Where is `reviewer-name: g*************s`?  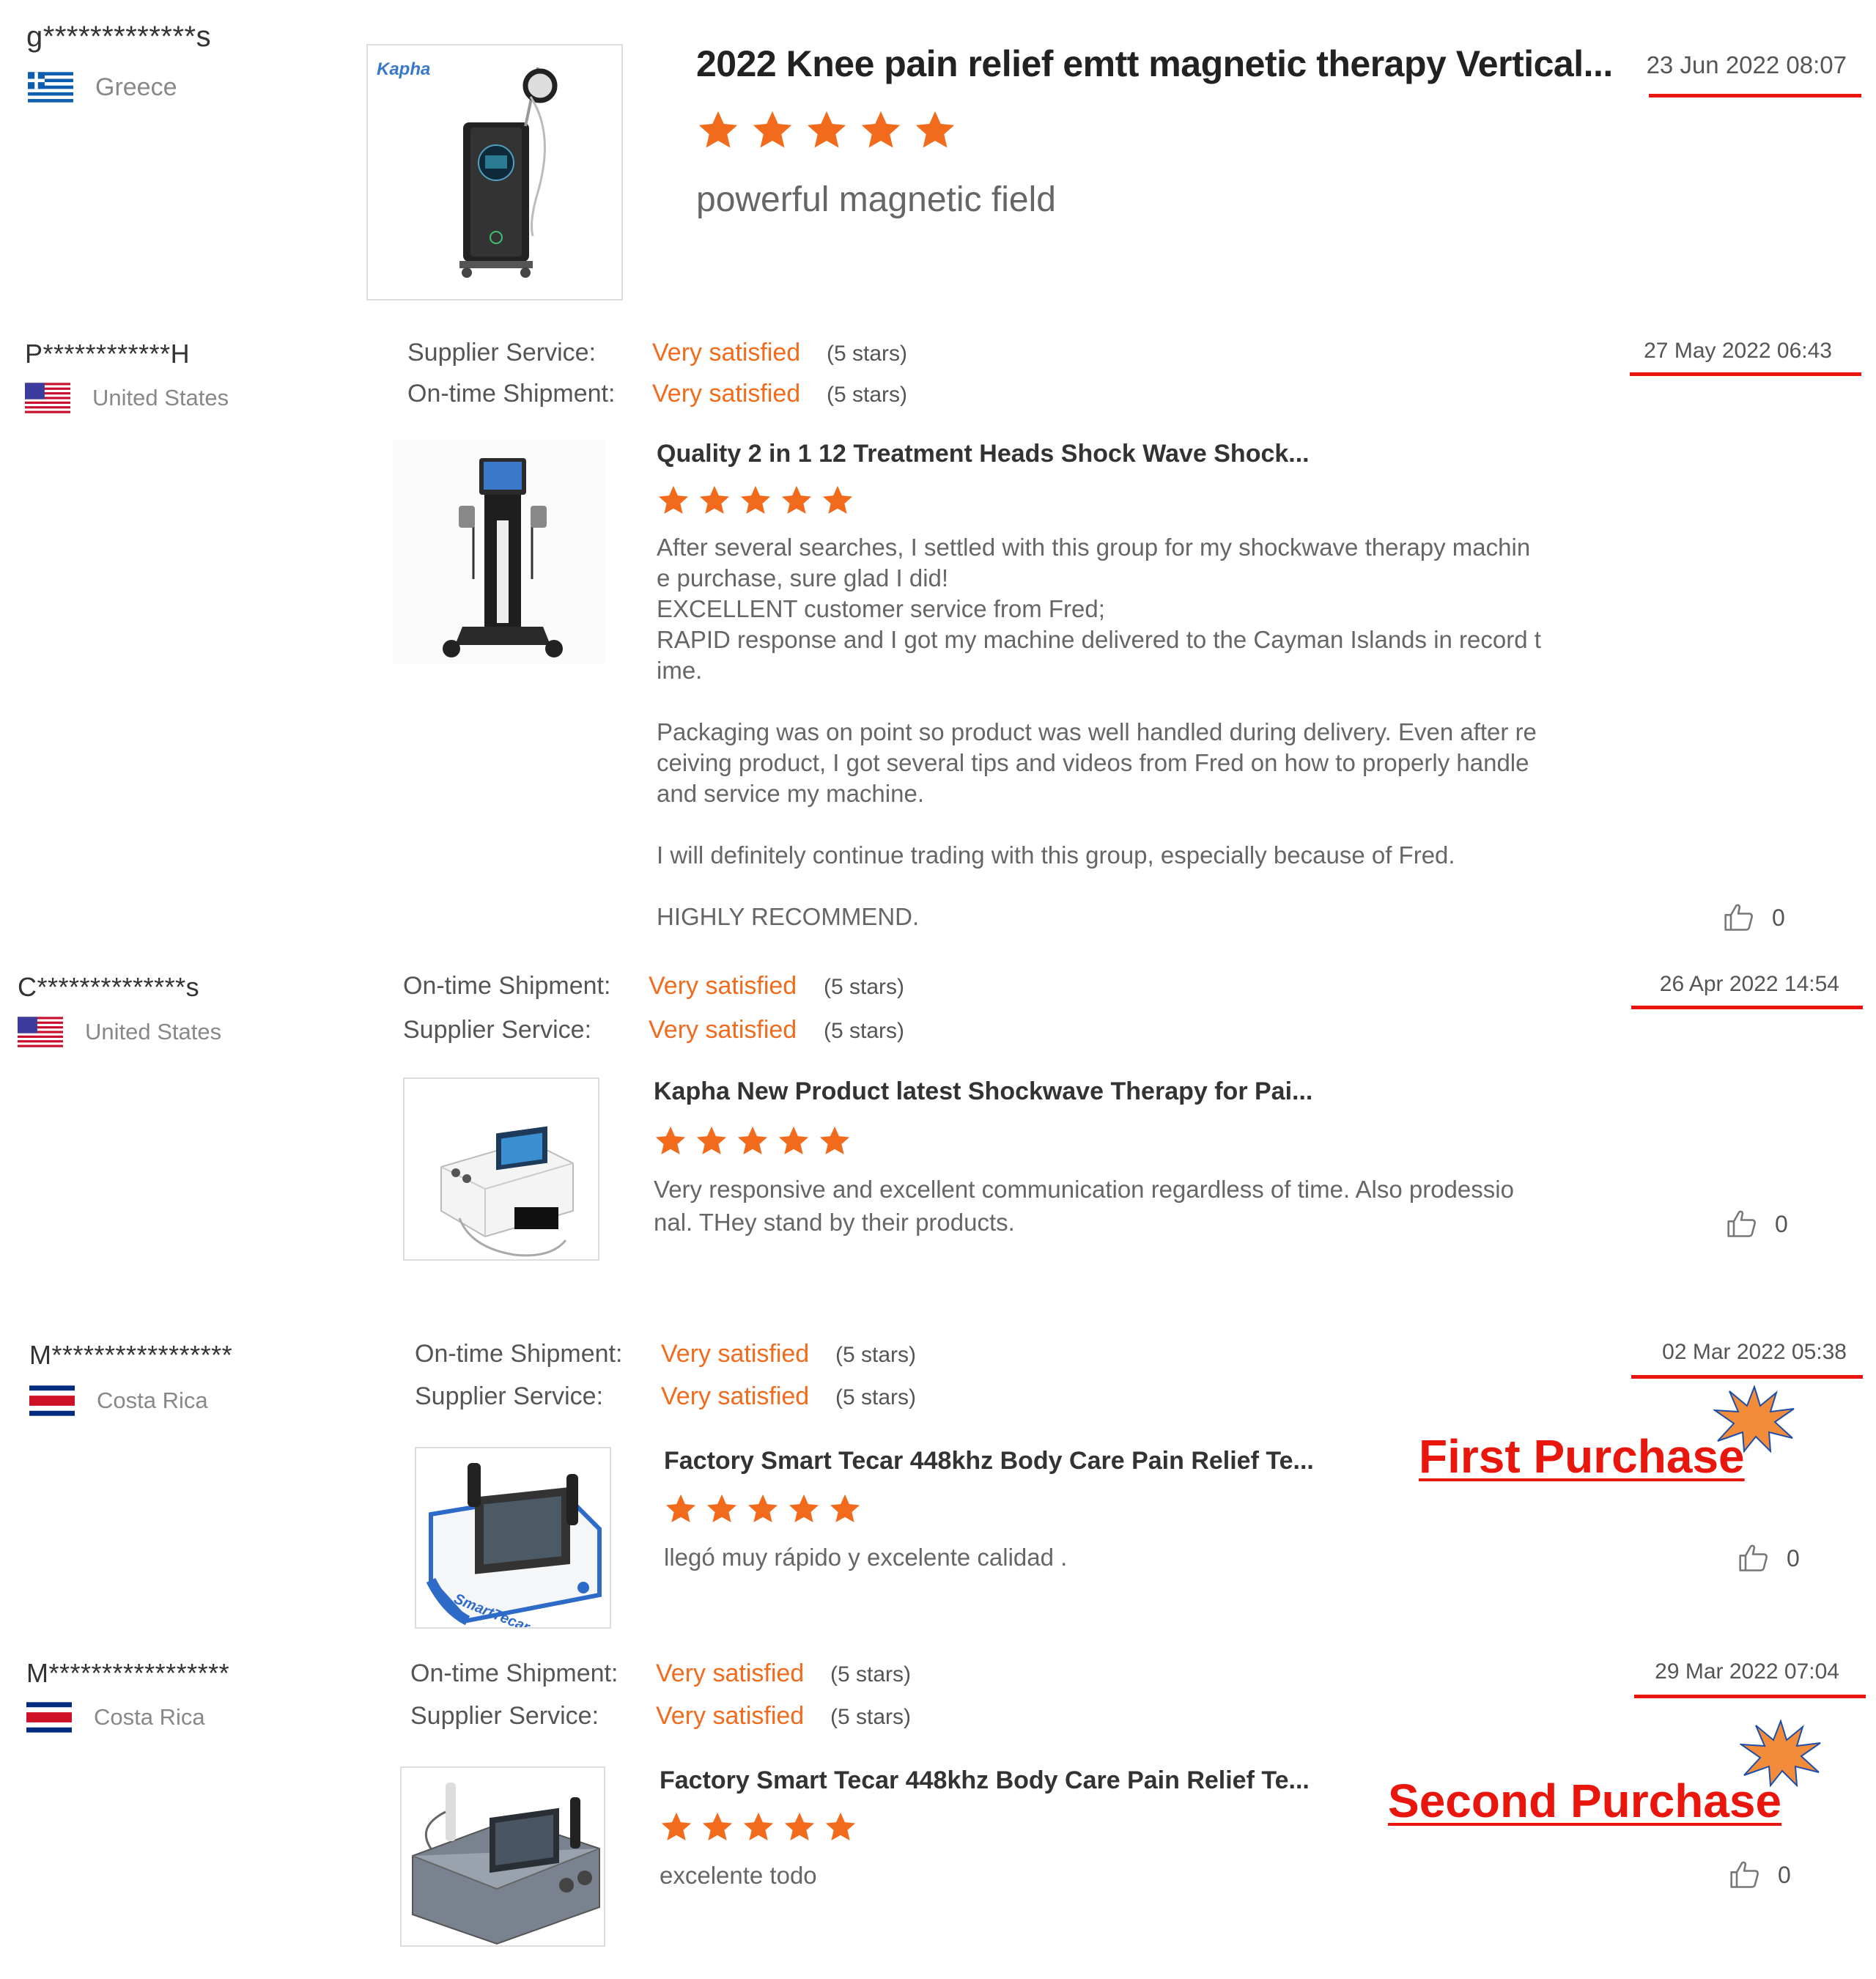
reviewer-name: g*************s is located at coordinates (119, 37).